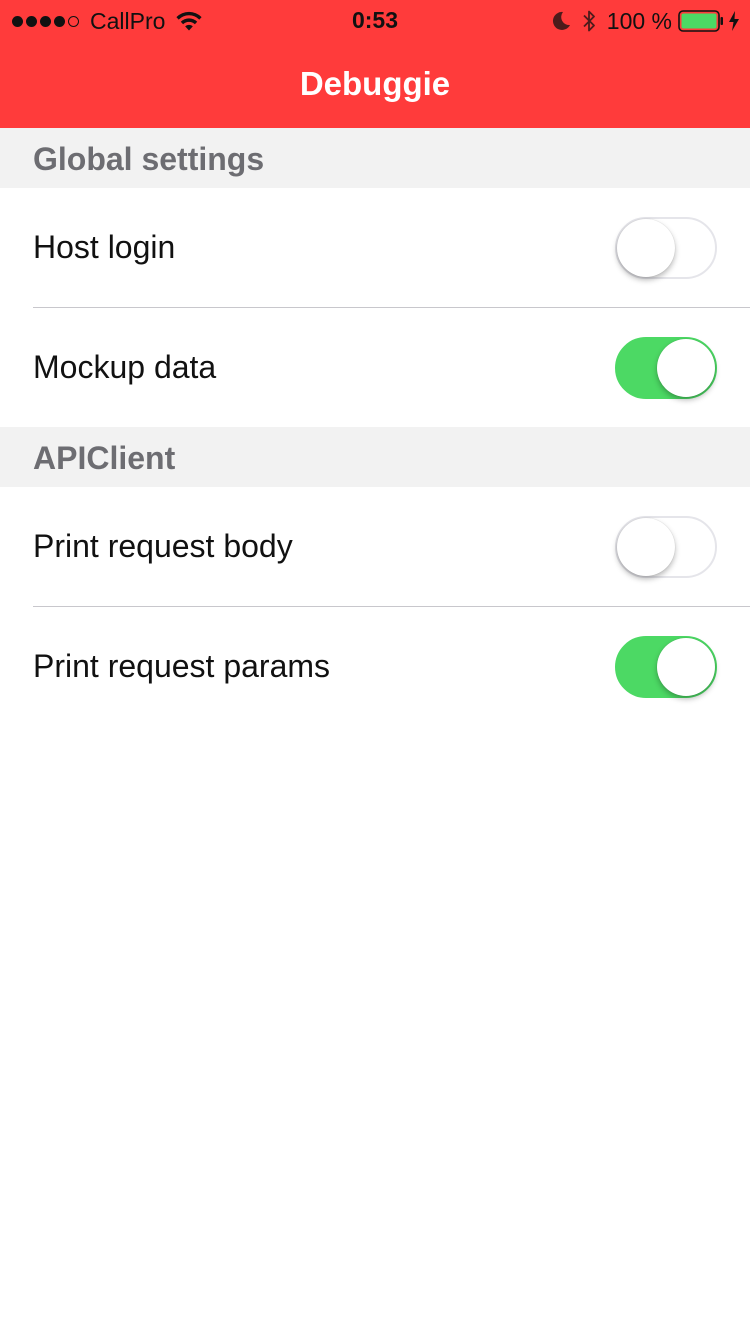 This screenshot has height=1334, width=750. Describe the element at coordinates (639, 21) in the screenshot. I see `battery-percentage: 100 %` at that location.